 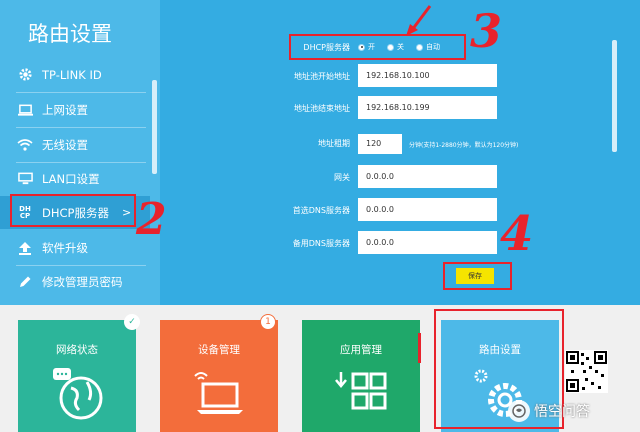 I want to click on watermark: 悟空问答, so click(x=549, y=411).